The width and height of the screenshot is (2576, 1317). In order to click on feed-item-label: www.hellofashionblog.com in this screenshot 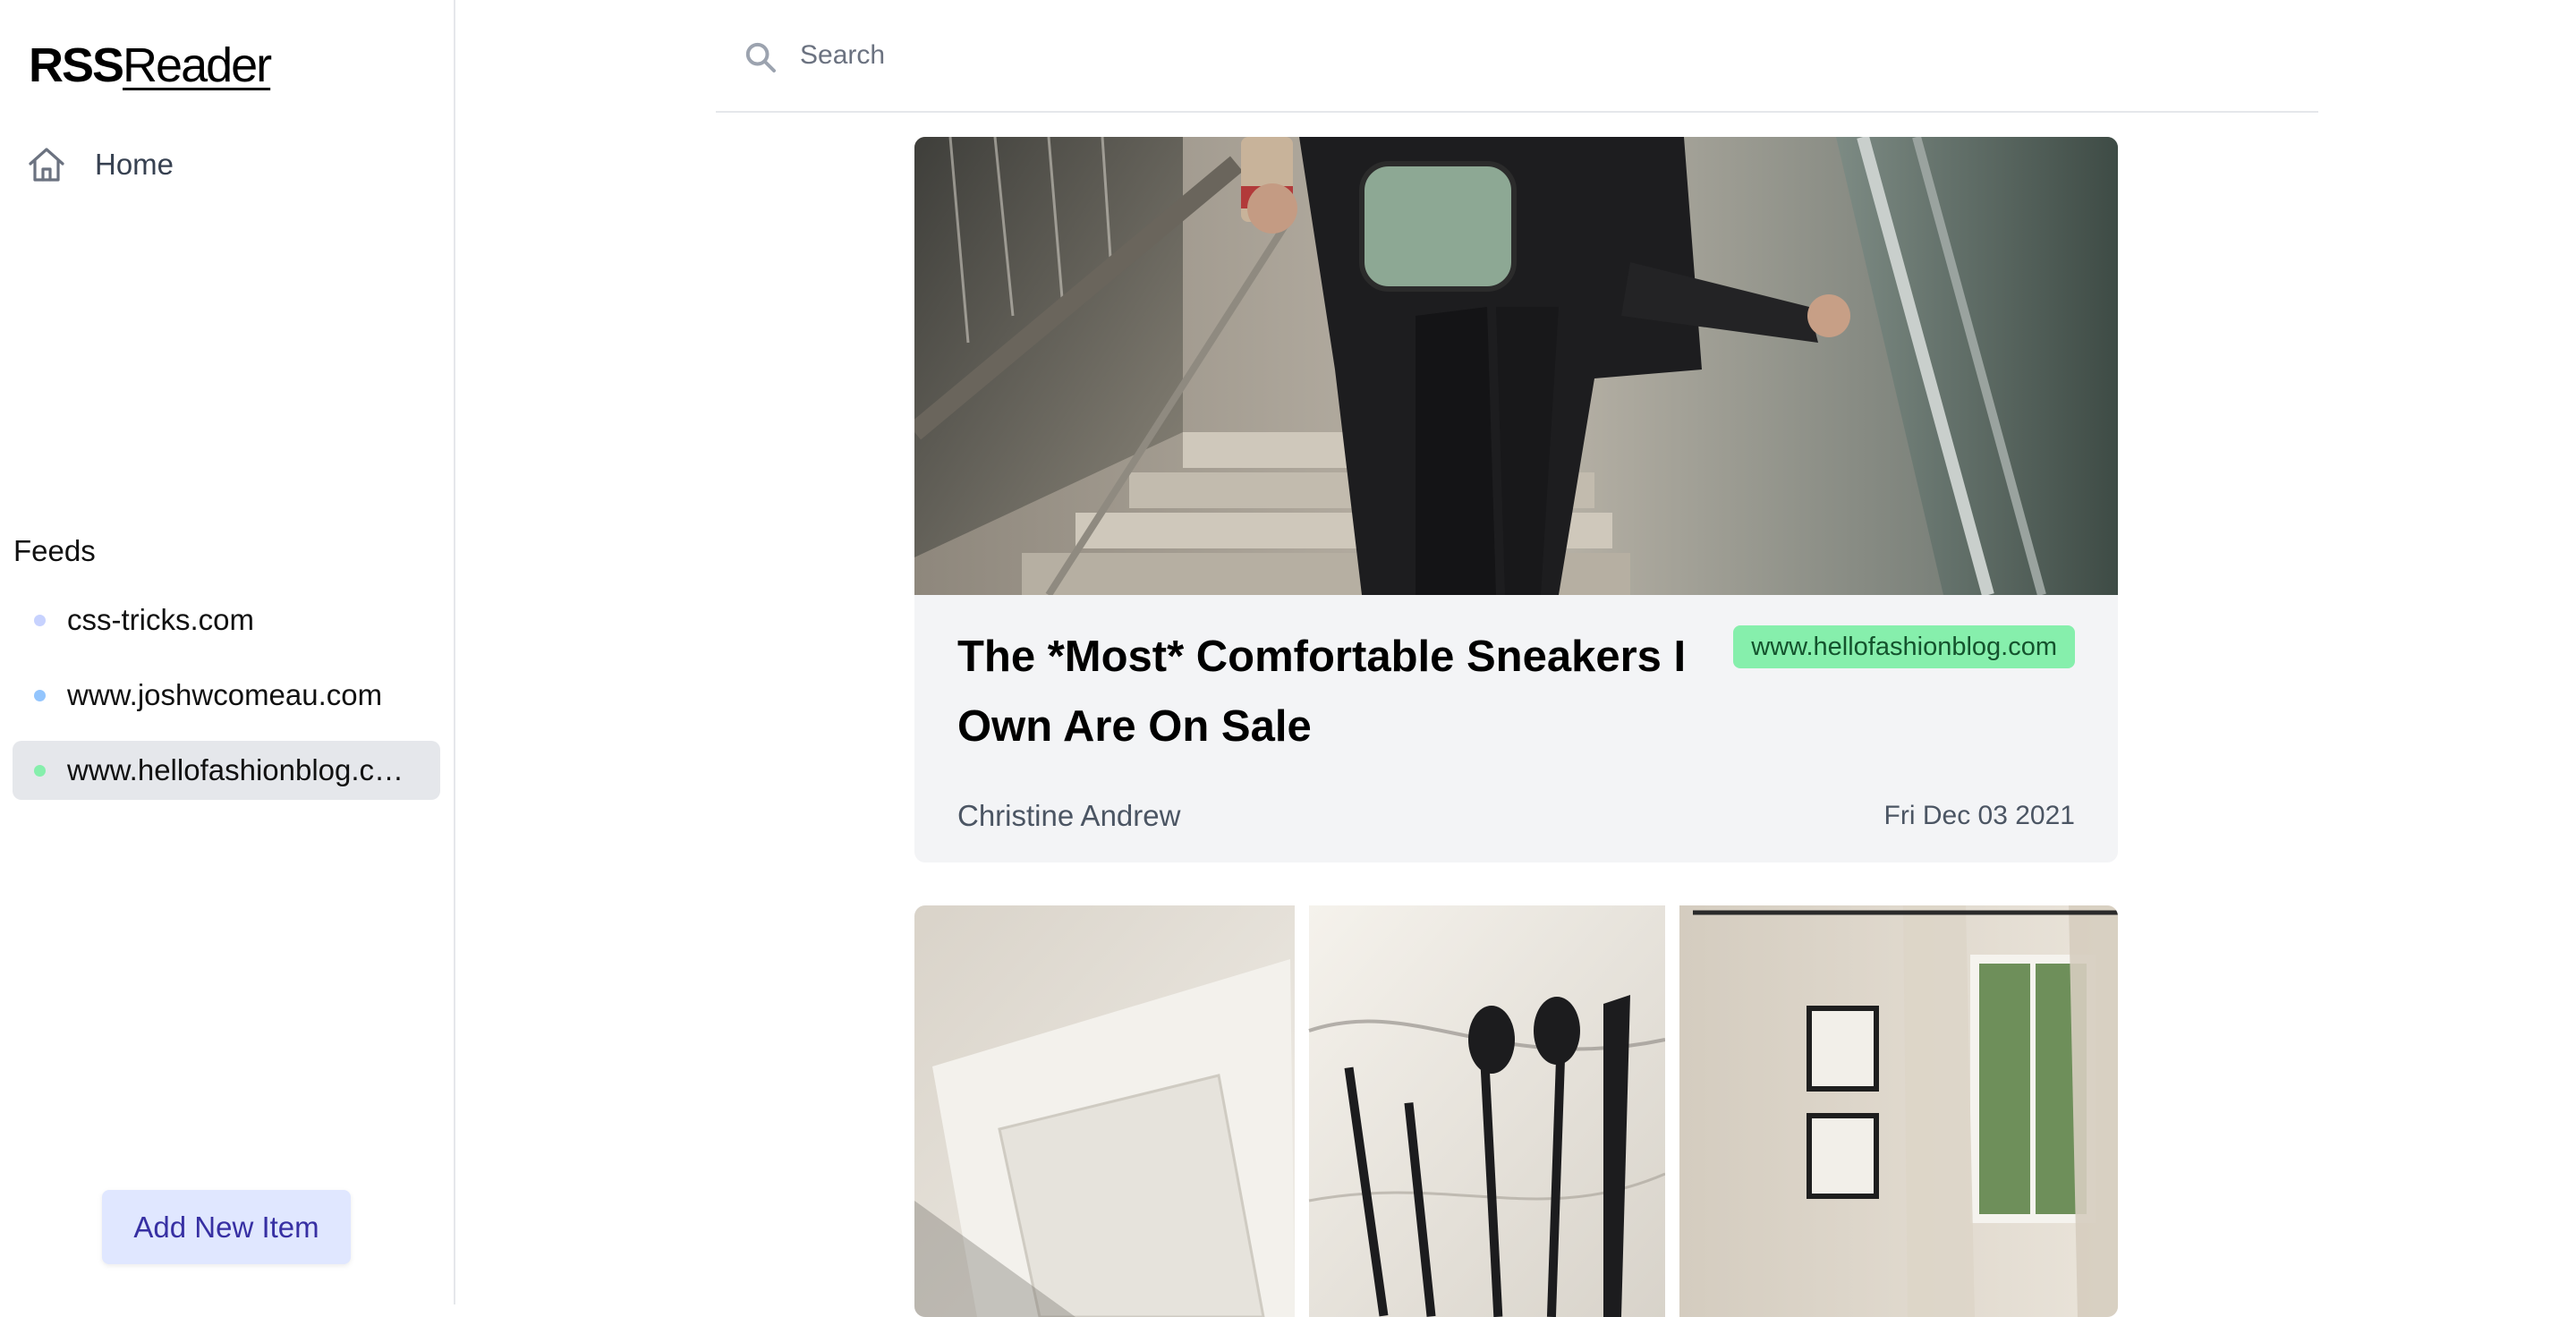, I will do `click(237, 770)`.